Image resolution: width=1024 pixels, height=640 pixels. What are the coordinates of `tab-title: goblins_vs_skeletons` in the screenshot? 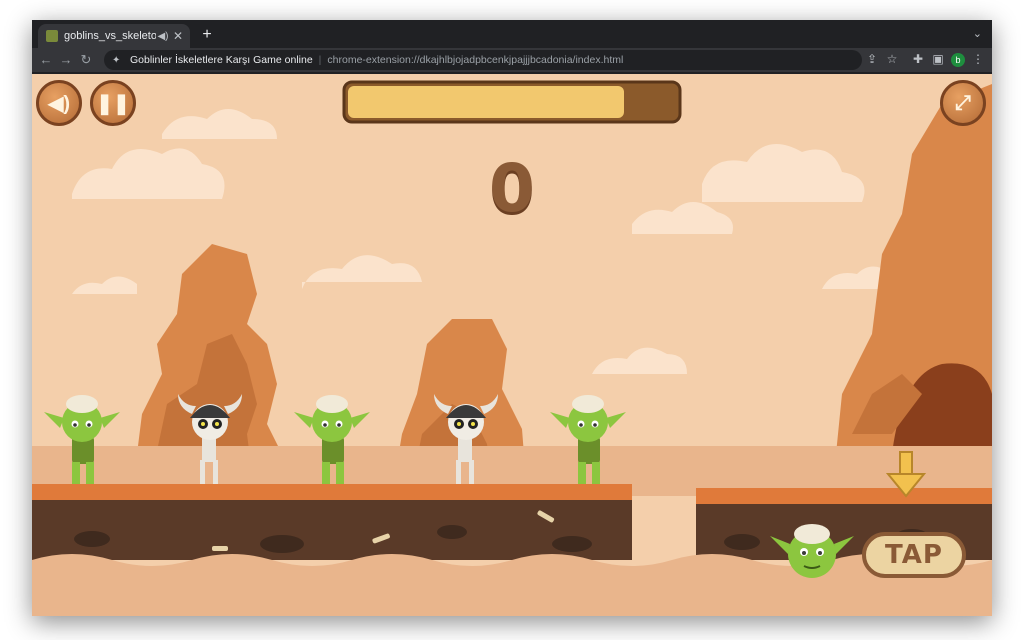 It's located at (110, 36).